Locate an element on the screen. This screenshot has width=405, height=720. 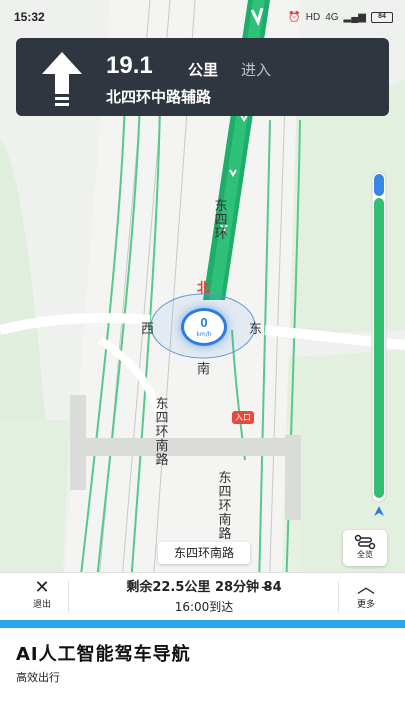
overview-label: 全览 is located at coordinates (365, 554).